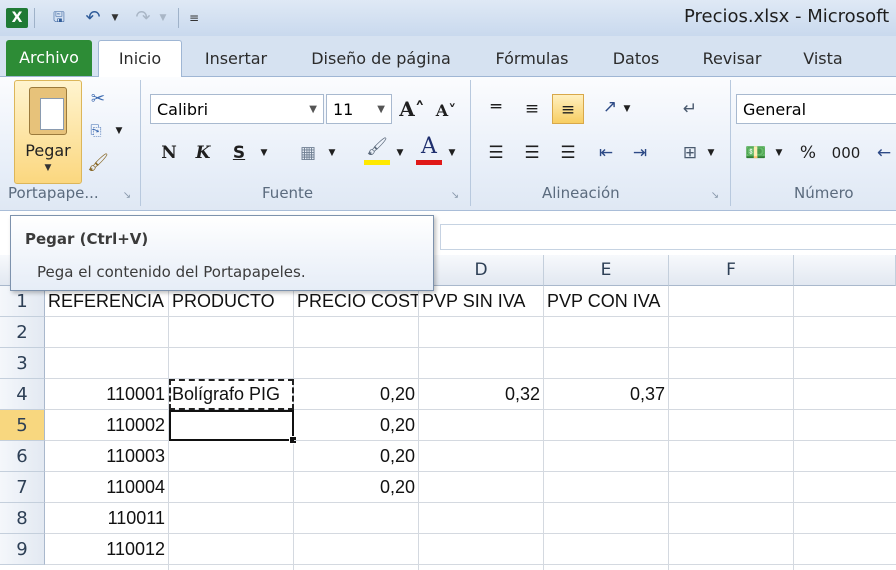 Image resolution: width=896 pixels, height=570 pixels. I want to click on column-header-e: E, so click(606, 270).